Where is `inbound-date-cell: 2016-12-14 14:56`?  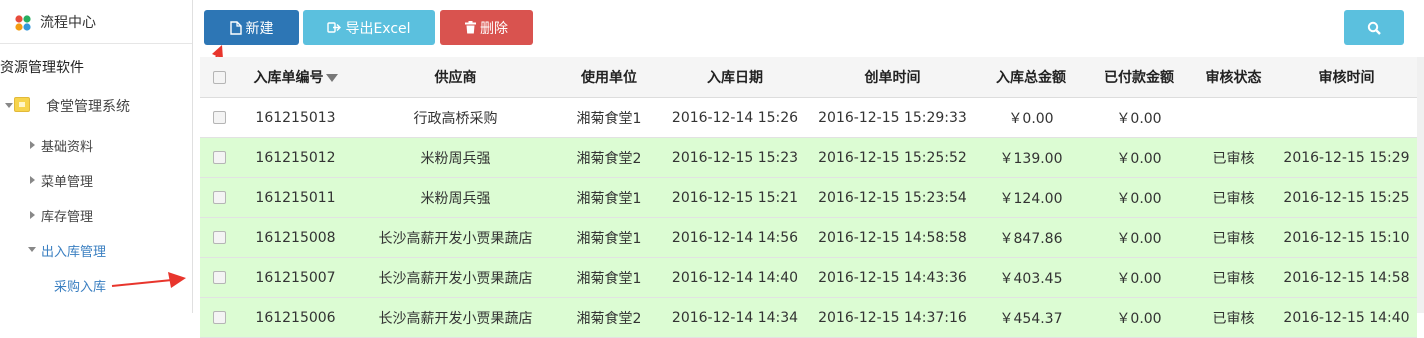 inbound-date-cell: 2016-12-14 14:56 is located at coordinates (735, 237).